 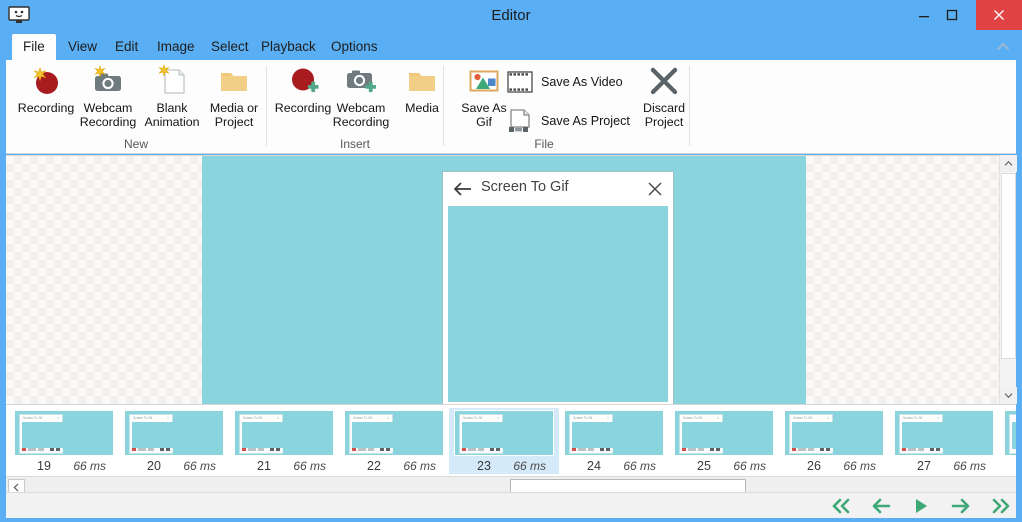 I want to click on picture-icon, so click(x=484, y=81).